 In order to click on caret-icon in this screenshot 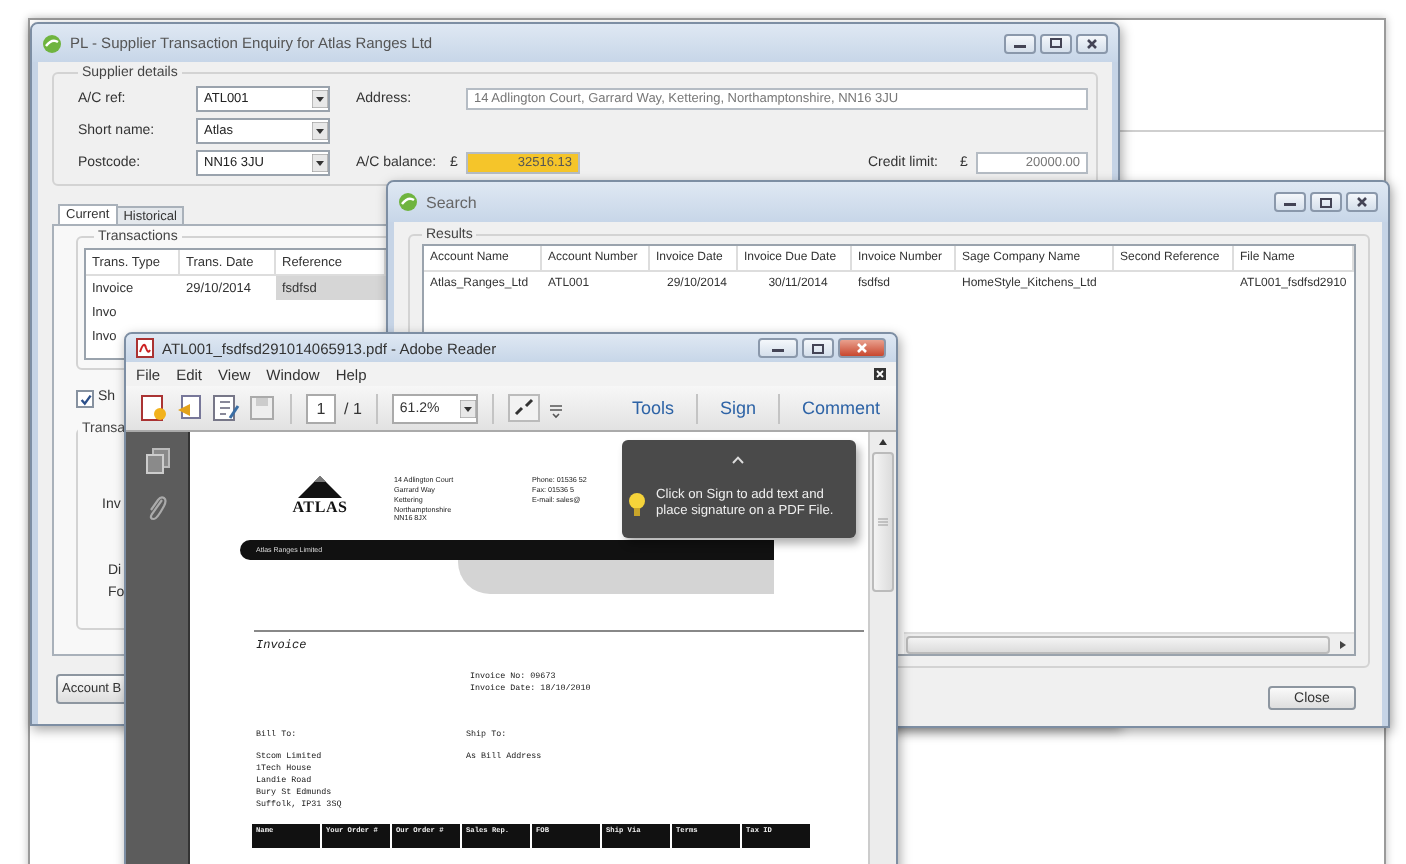, I will do `click(883, 442)`.